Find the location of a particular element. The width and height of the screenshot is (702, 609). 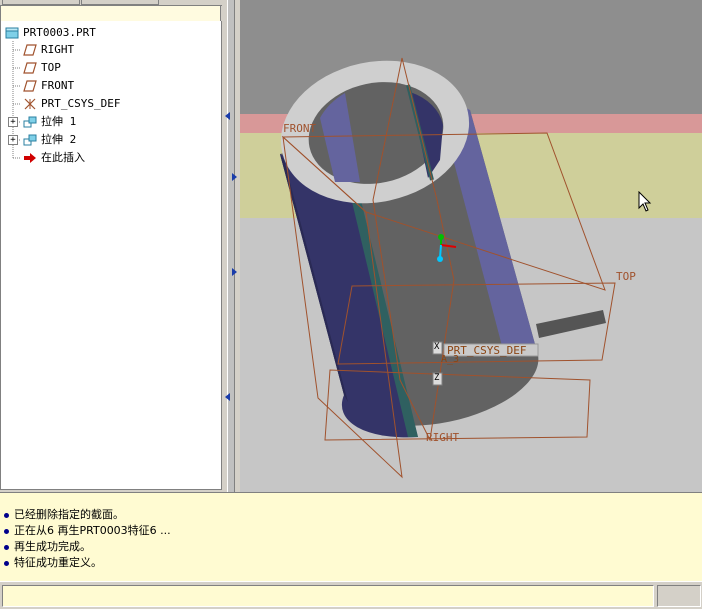

front-plane-label: FRONT is located at coordinates (300, 128).